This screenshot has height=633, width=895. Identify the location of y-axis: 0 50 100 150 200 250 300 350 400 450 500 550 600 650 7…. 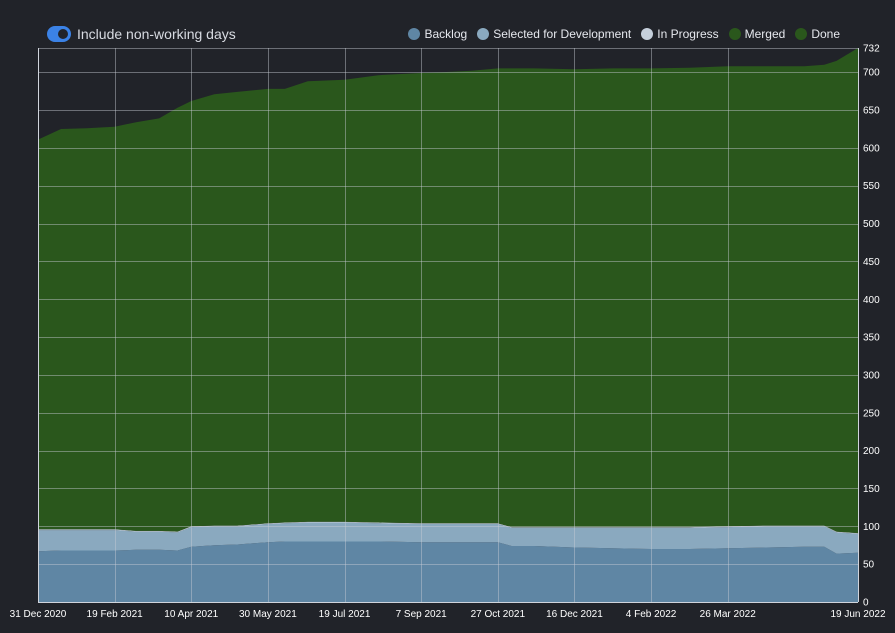
(871, 326).